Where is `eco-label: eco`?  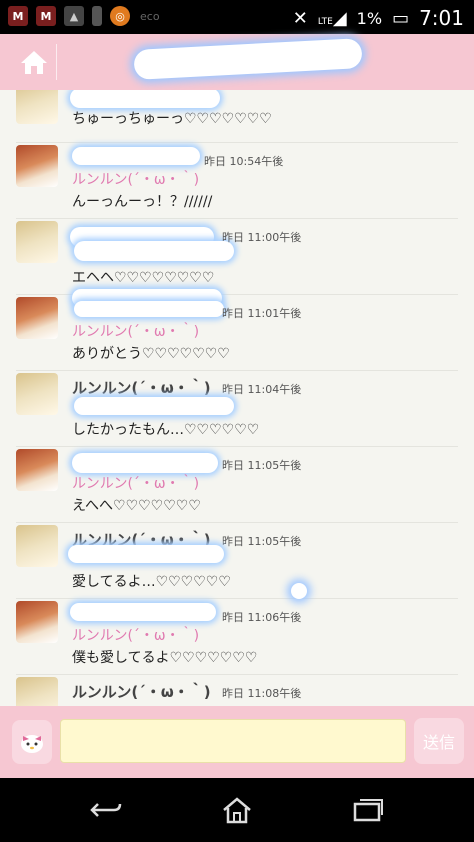
eco-label: eco is located at coordinates (150, 16).